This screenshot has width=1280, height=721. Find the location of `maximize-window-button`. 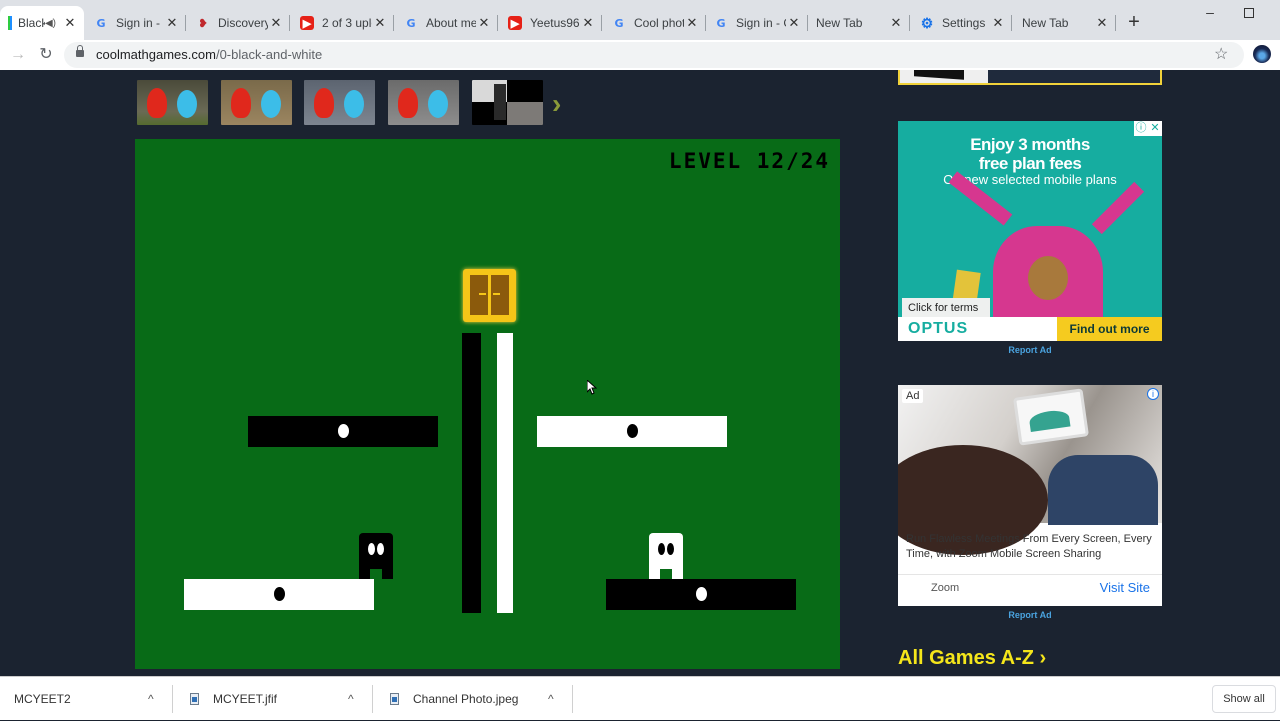

maximize-window-button is located at coordinates (1249, 13).